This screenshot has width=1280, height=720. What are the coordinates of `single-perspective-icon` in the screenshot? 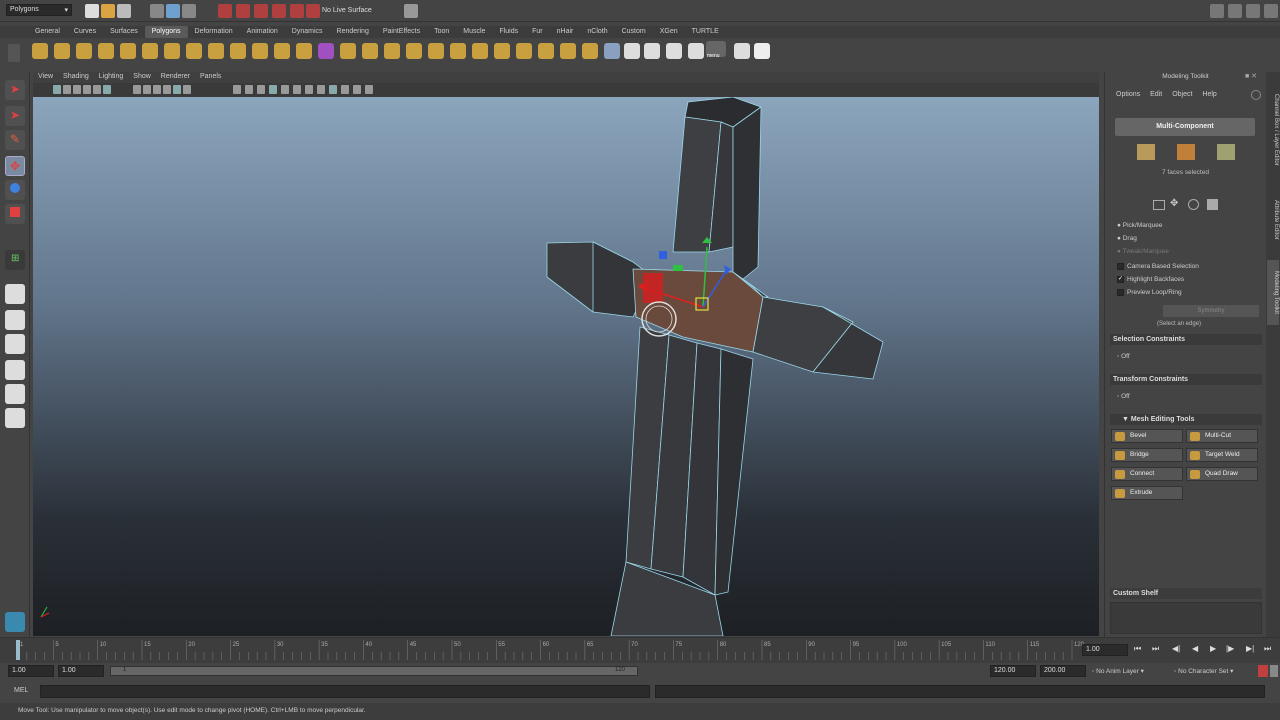 It's located at (15, 294).